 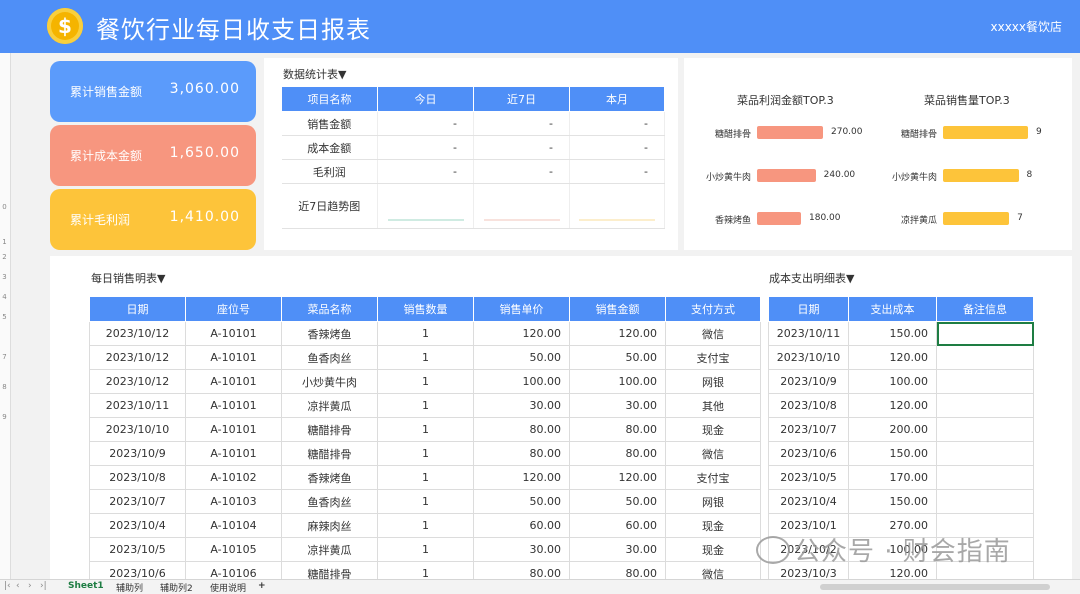 What do you see at coordinates (617, 99) in the screenshot?
I see `stats-header: 本月` at bounding box center [617, 99].